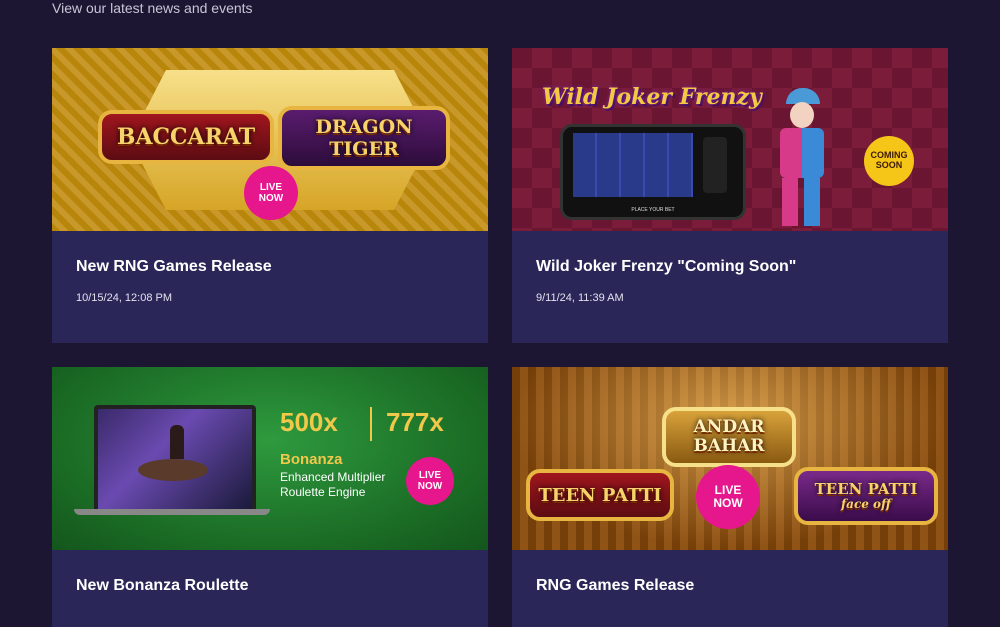  I want to click on card-title: Wild Joker Frenzy "Coming Soon", so click(666, 267).